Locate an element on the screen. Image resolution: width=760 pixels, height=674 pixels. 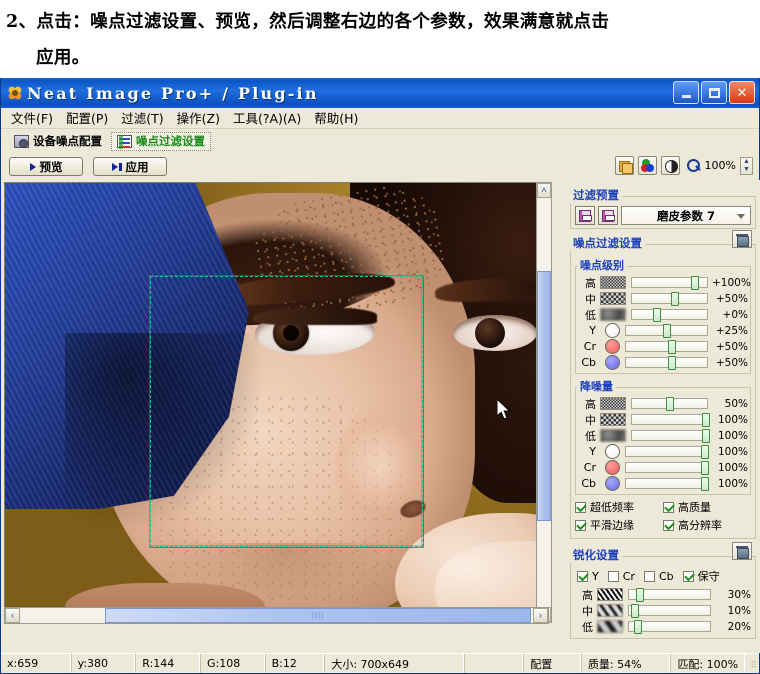
noise-level-low-slider is located at coordinates (669, 315).